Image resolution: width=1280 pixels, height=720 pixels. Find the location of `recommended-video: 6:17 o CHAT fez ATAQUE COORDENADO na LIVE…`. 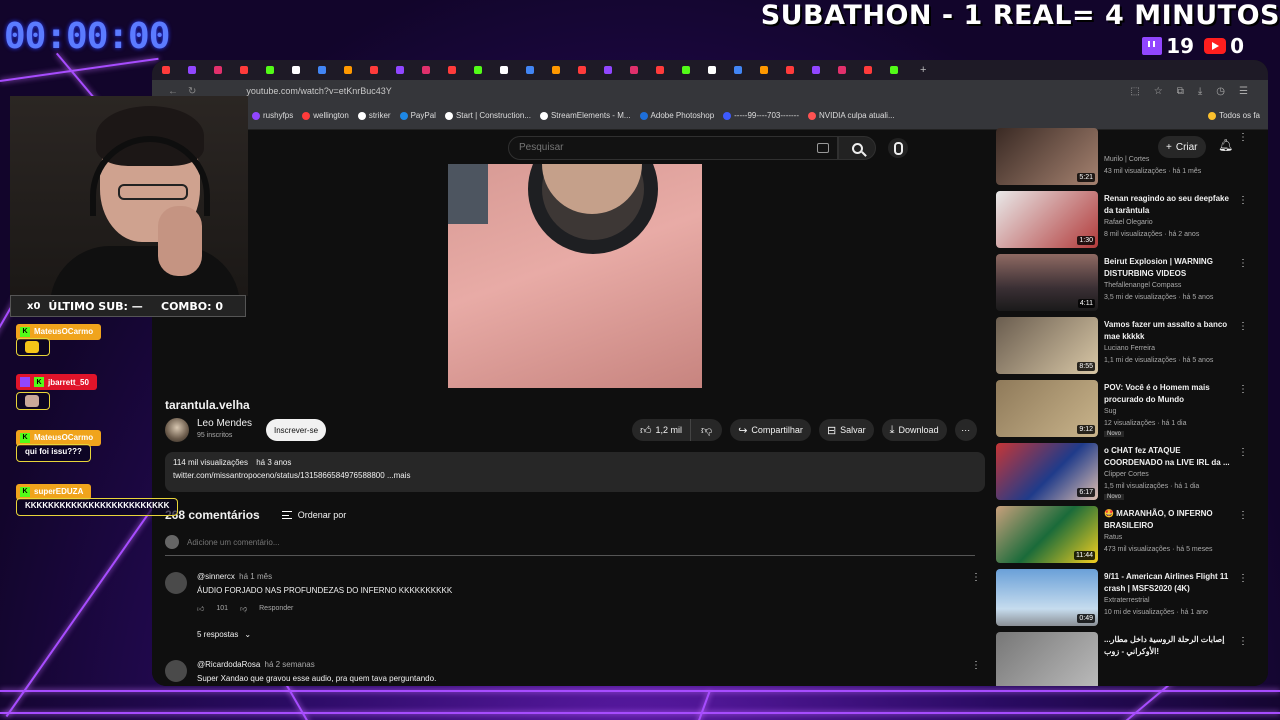

recommended-video: 6:17 o CHAT fez ATAQUE COORDENADO na LIVE… is located at coordinates (1122, 472).